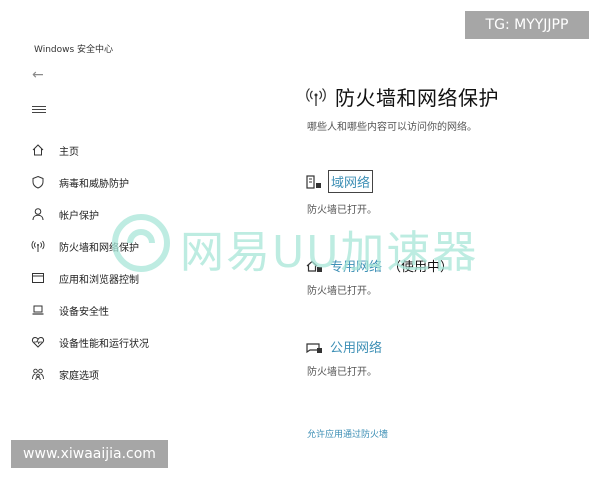 The image size is (600, 480). Describe the element at coordinates (350, 181) in the screenshot. I see `network-name: 域网络` at that location.